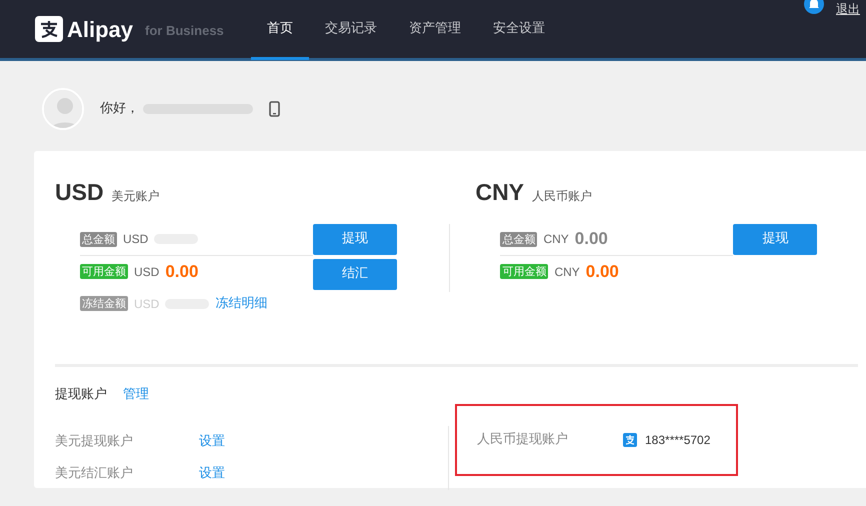 The height and width of the screenshot is (506, 866). I want to click on account-name: 美元账户, so click(136, 196).